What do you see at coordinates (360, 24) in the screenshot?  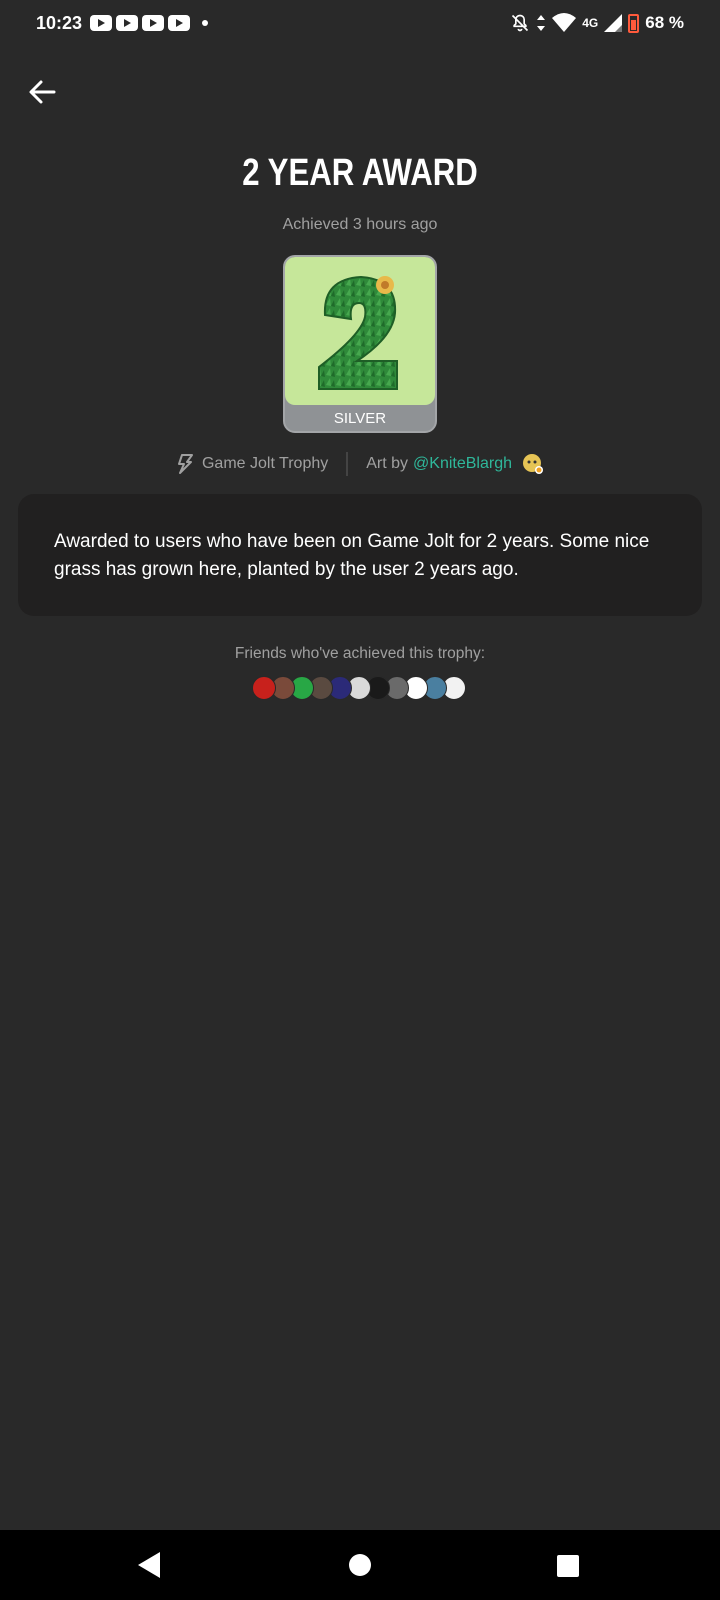 I see `status-bar: 10:23 4G 68 %` at bounding box center [360, 24].